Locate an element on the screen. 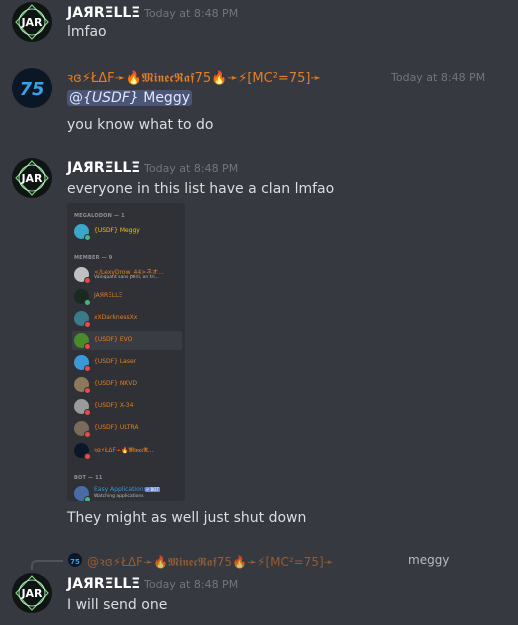 The height and width of the screenshot is (625, 518). member-status-text: Watching applications is located at coordinates (119, 496).